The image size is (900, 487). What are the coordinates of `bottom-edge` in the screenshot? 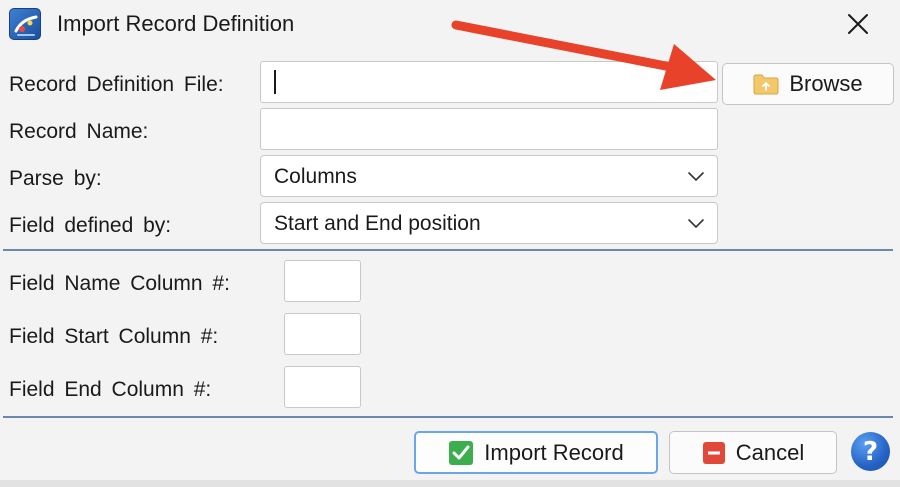 It's located at (450, 483).